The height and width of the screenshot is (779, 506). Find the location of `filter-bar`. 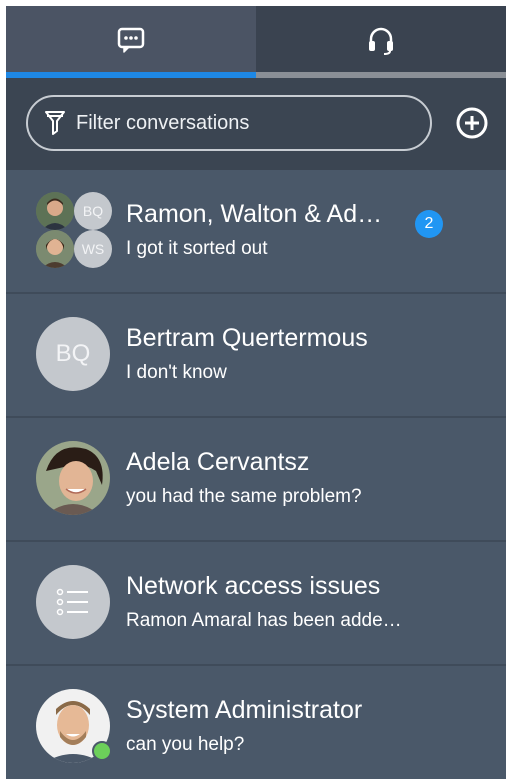

filter-bar is located at coordinates (256, 124).